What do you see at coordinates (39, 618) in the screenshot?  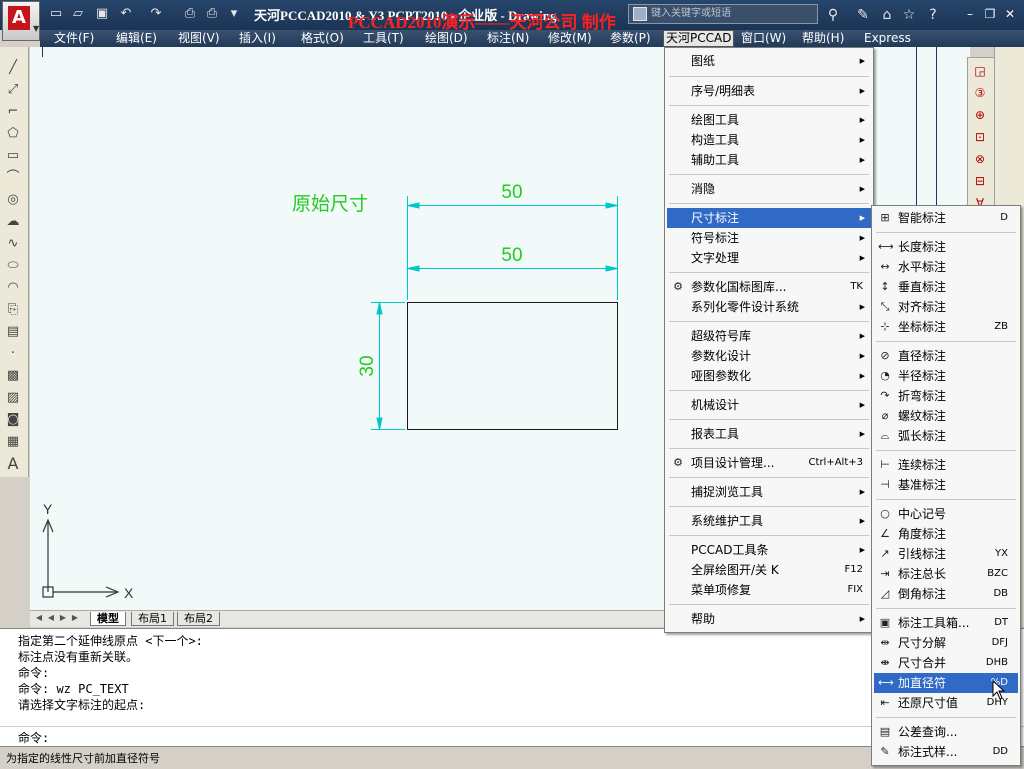 I see `first-tab-icon: ◀` at bounding box center [39, 618].